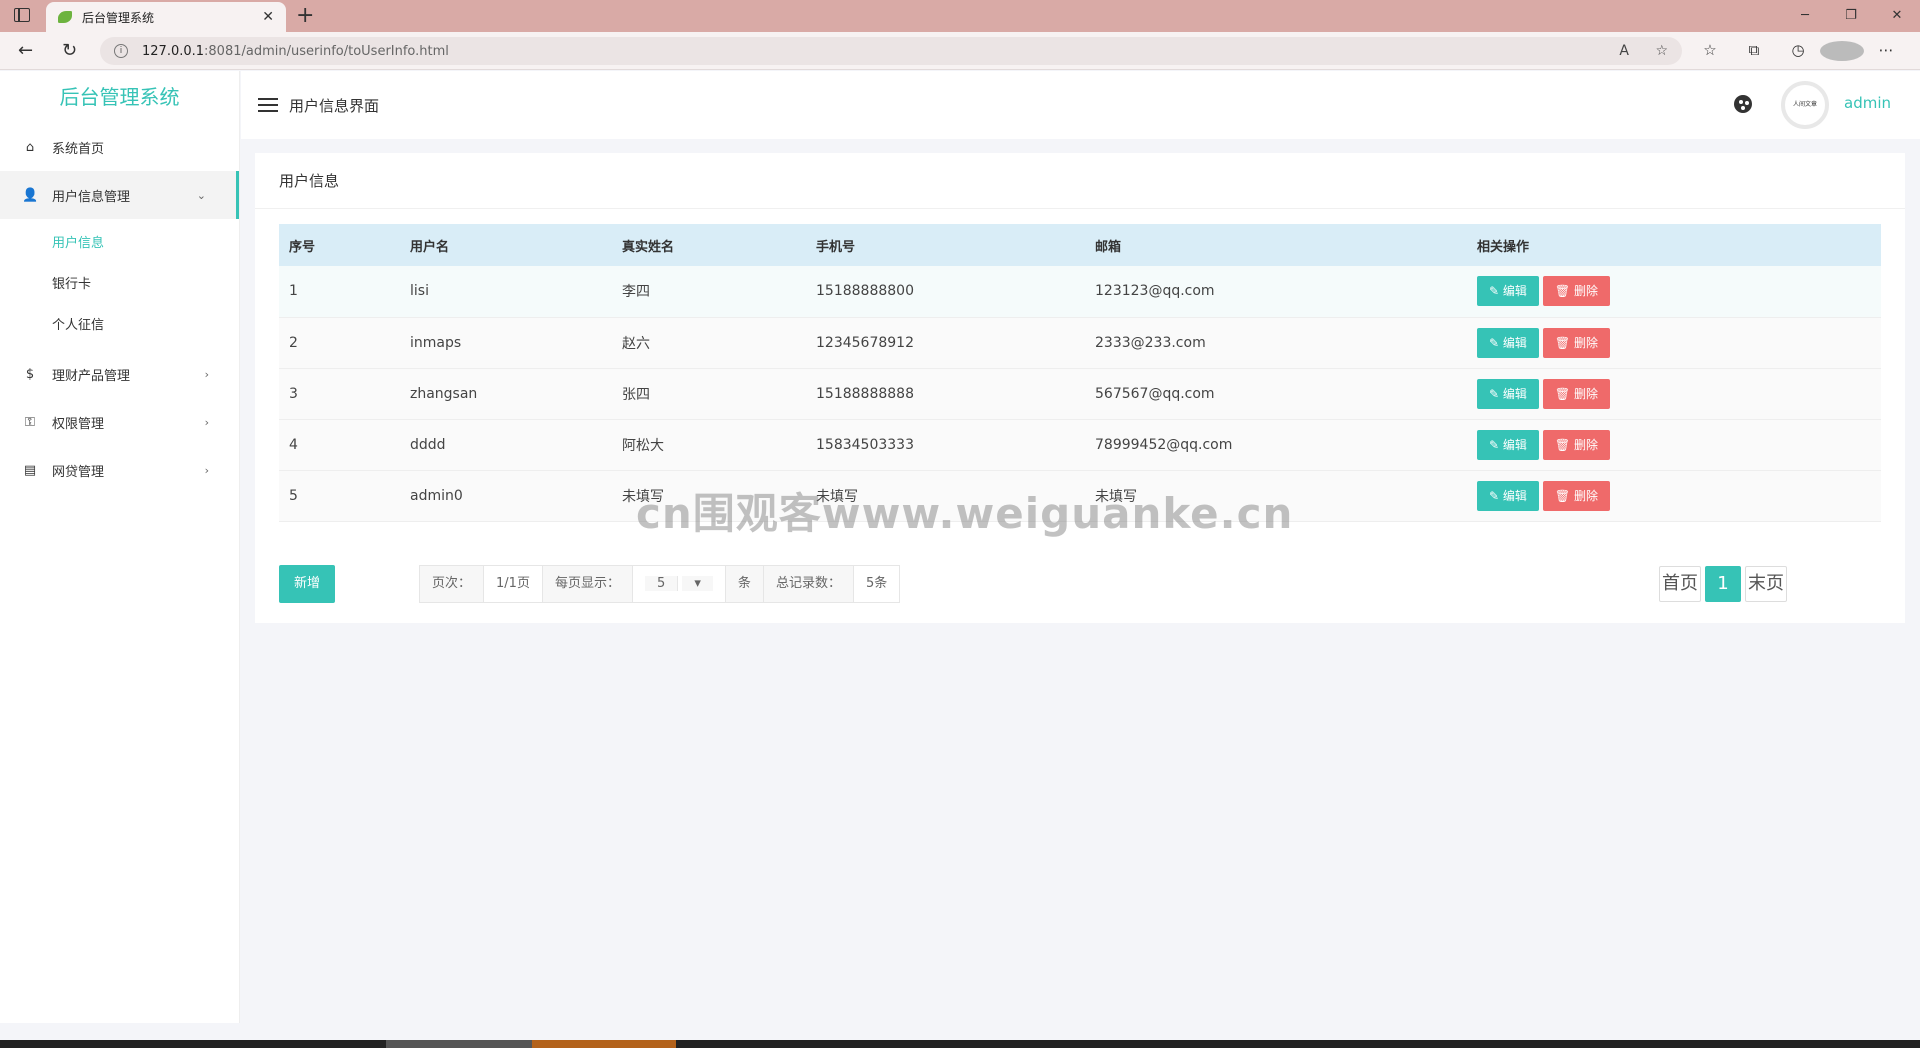 The width and height of the screenshot is (1920, 1048). What do you see at coordinates (945, 245) in the screenshot?
I see `column-header: 手机号` at bounding box center [945, 245].